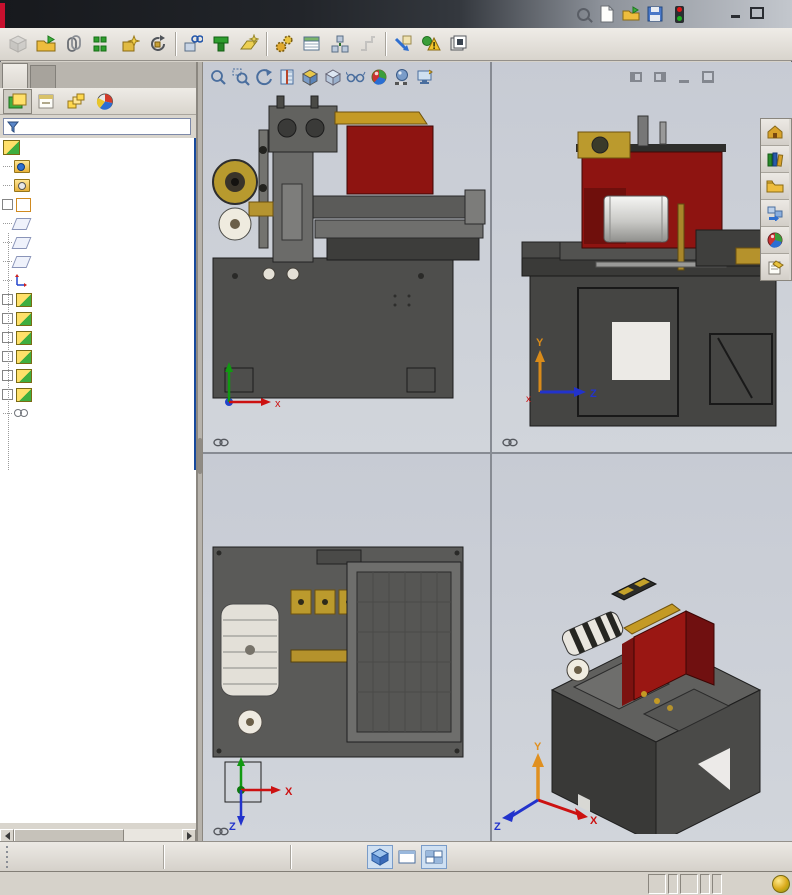  What do you see at coordinates (98, 185) in the screenshot?
I see `tree-item-sensors` at bounding box center [98, 185].